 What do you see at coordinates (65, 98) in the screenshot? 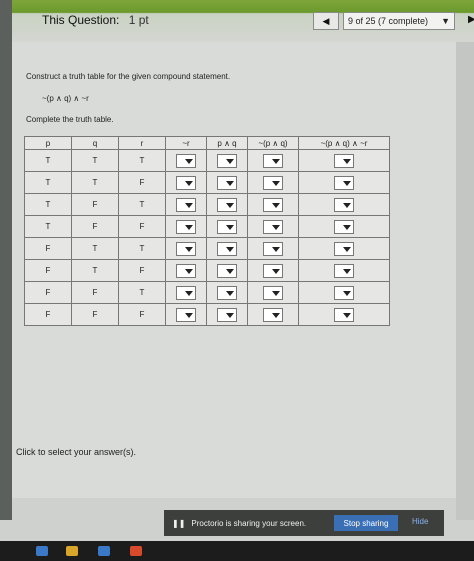
I see `compound-statement: ~(p ∧ q) ∧ ~r` at bounding box center [65, 98].